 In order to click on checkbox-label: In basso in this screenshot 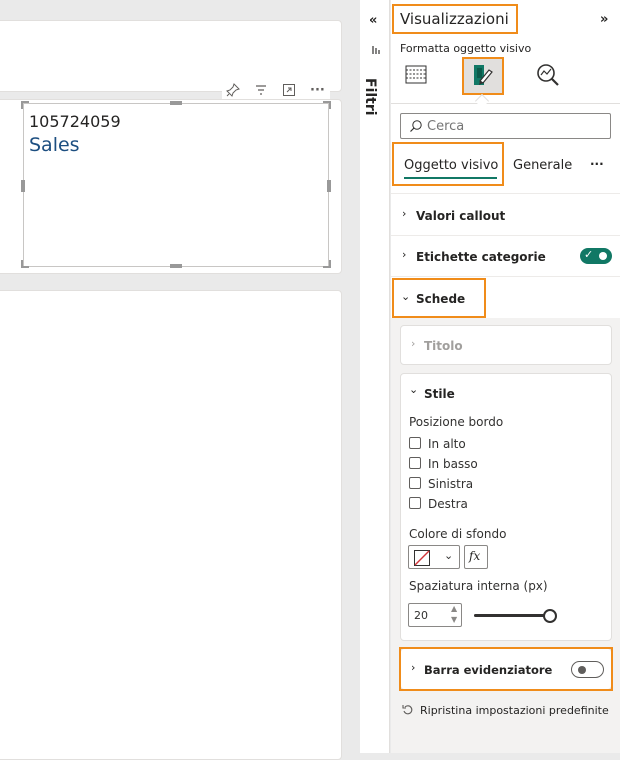, I will do `click(453, 464)`.